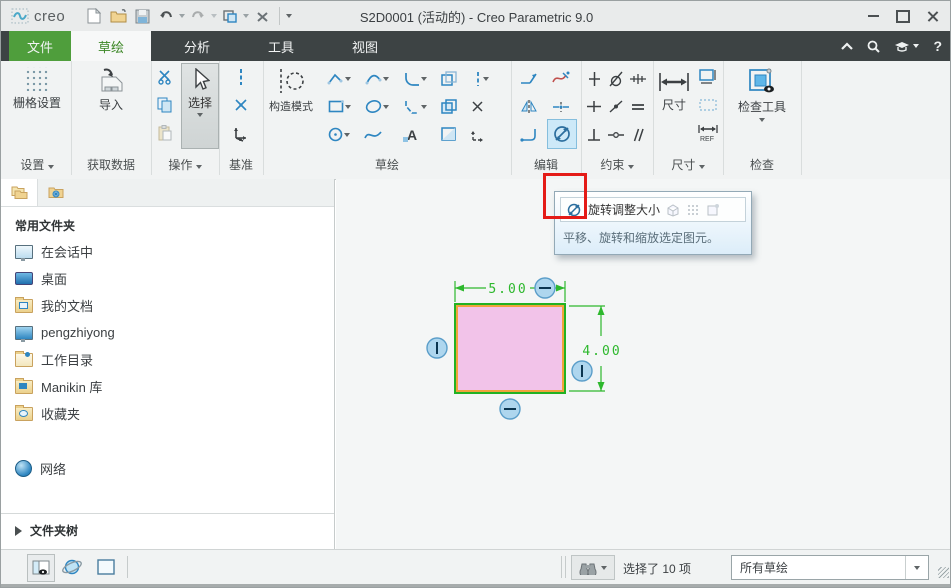  I want to click on sidebar-item-manikin-library: Manikin 库, so click(167, 386).